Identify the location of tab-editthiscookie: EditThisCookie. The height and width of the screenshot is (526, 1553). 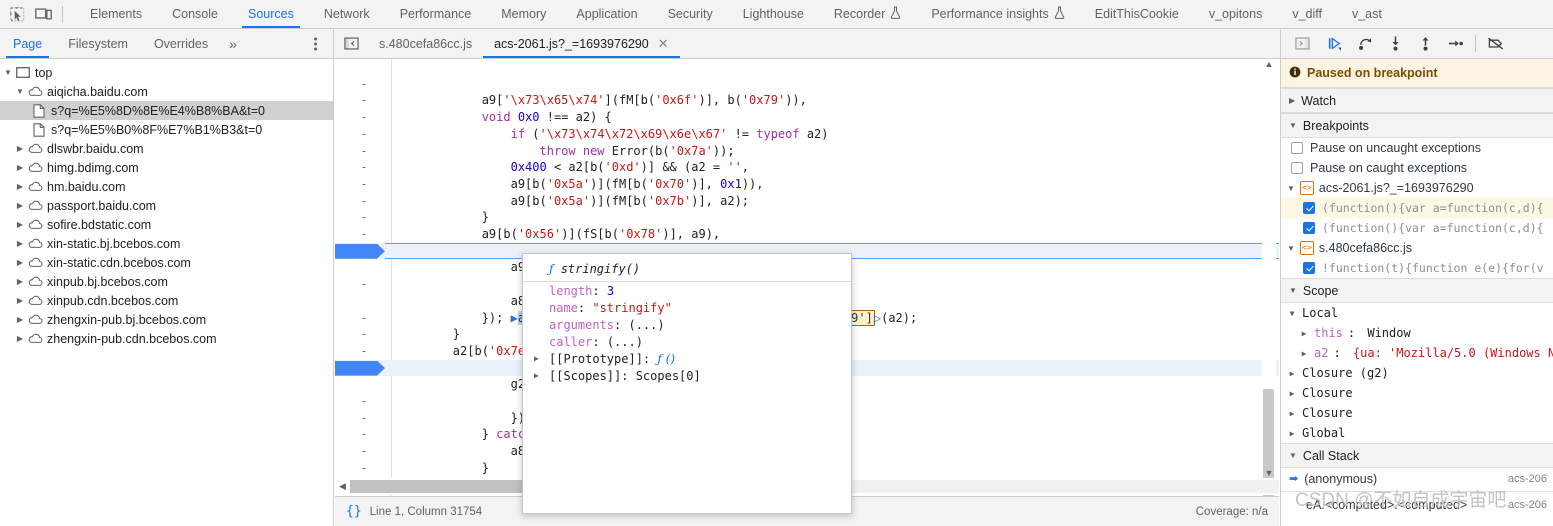
(1137, 14).